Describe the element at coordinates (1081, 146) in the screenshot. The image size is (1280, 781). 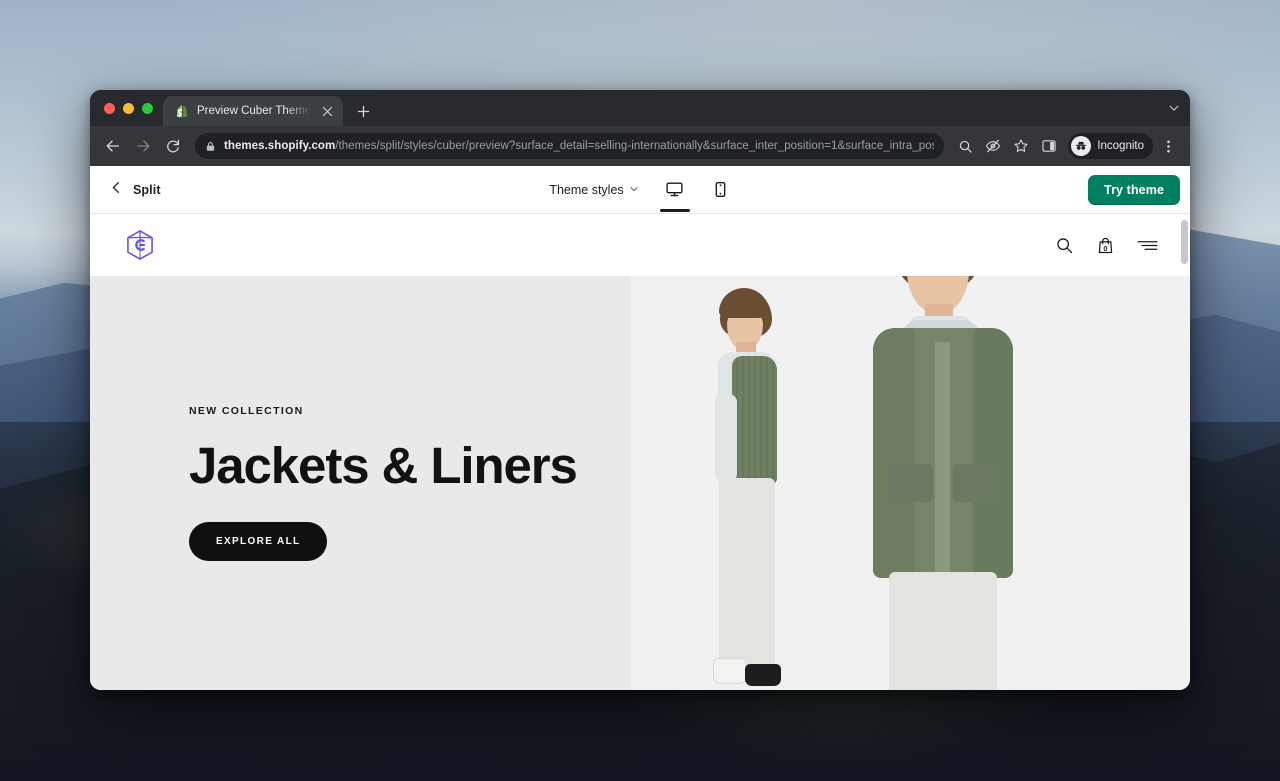
I see `incognito-avatar-icon` at that location.